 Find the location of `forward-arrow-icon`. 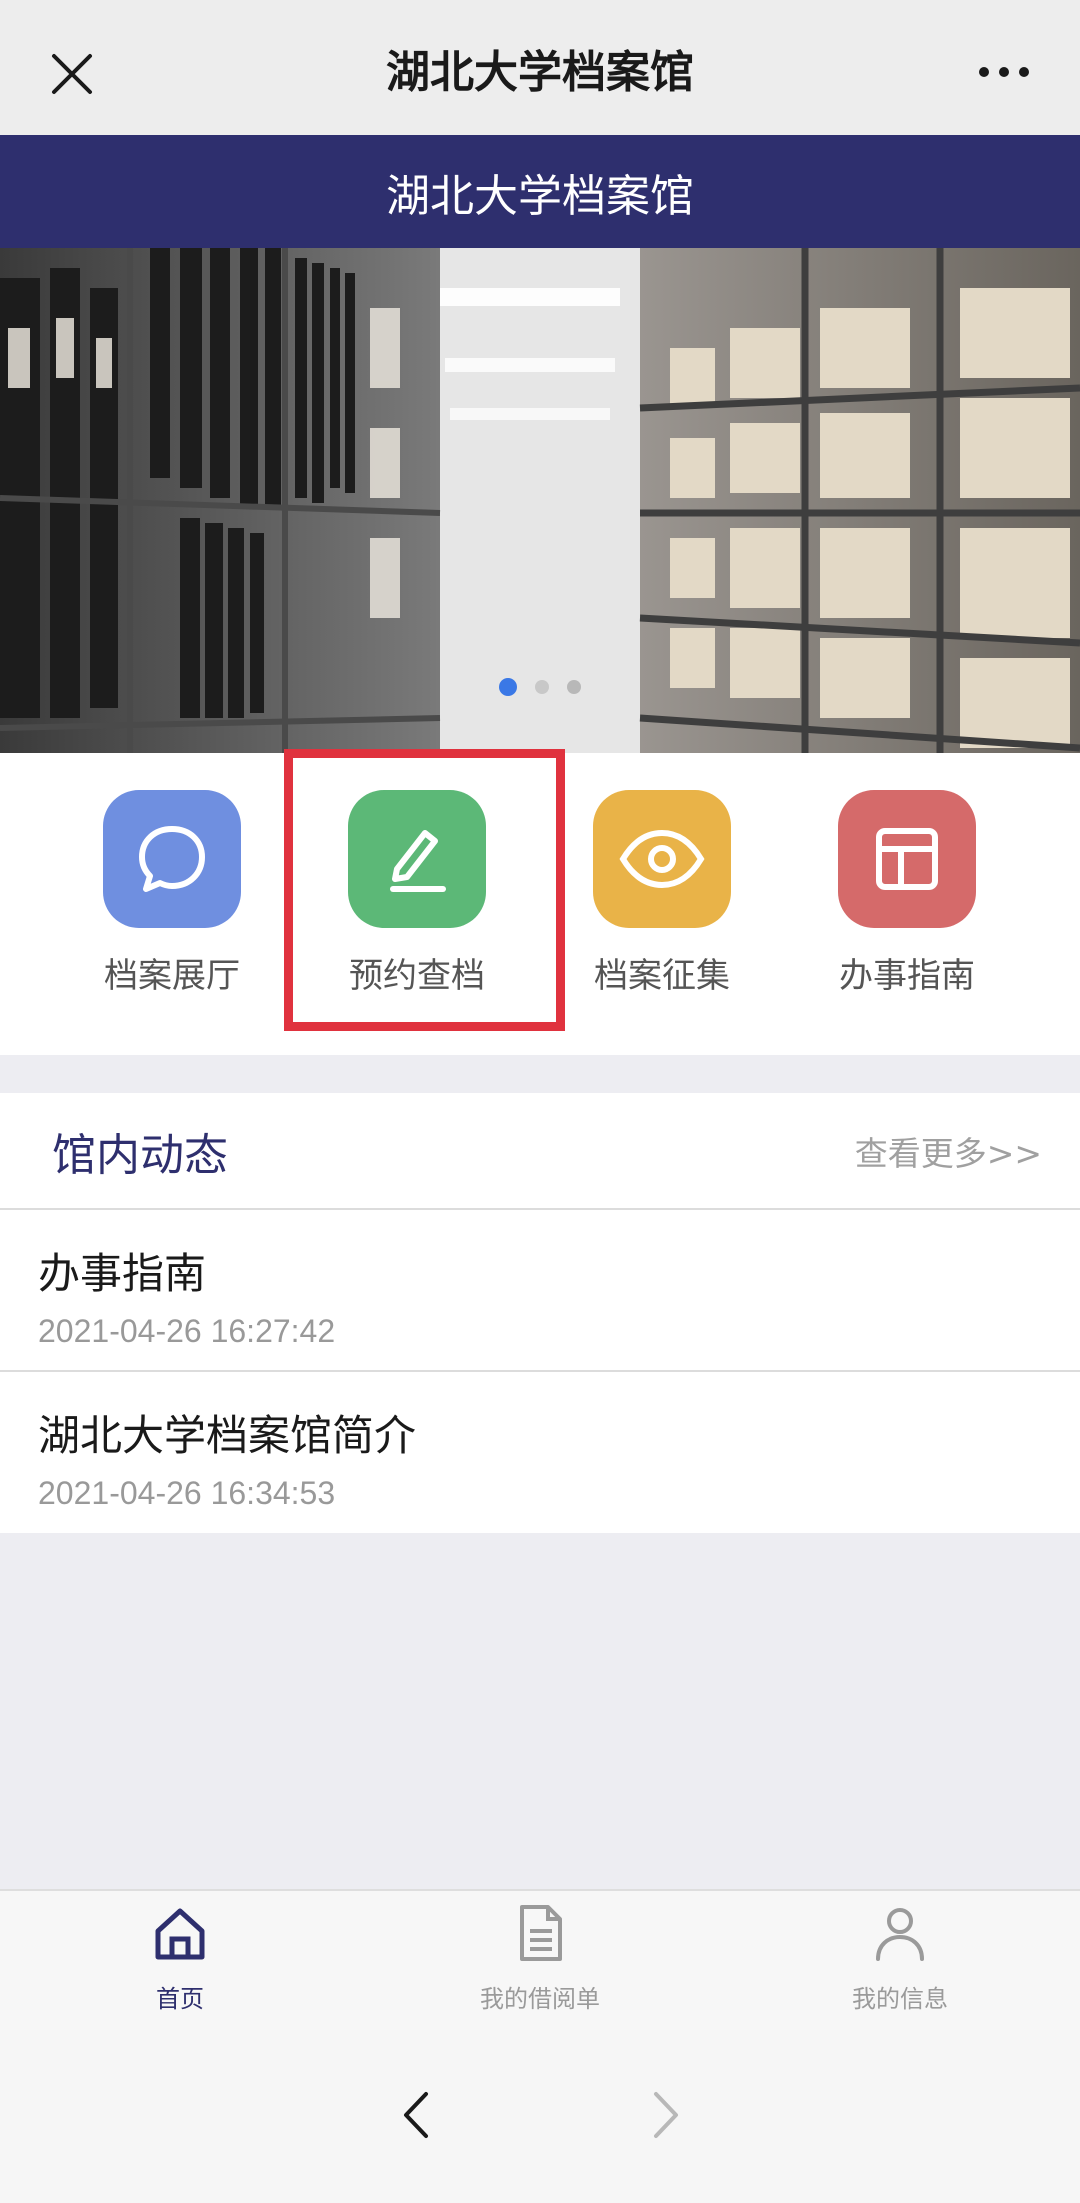

forward-arrow-icon is located at coordinates (667, 2115).